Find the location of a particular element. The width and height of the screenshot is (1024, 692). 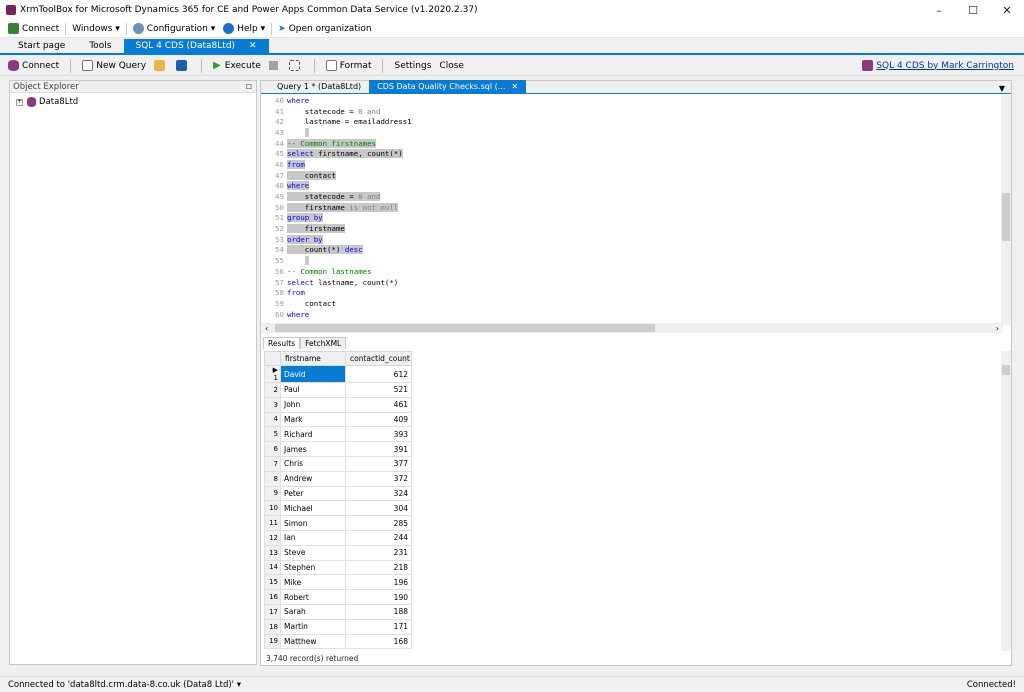

cell-firstname: Martin is located at coordinates (313, 626).